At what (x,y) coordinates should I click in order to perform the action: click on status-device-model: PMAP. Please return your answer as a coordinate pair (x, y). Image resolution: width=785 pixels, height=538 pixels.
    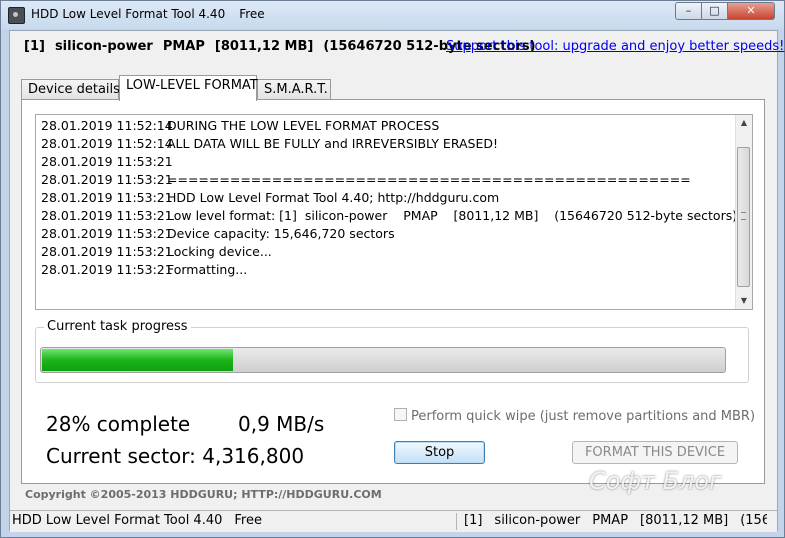
    Looking at the image, I should click on (610, 520).